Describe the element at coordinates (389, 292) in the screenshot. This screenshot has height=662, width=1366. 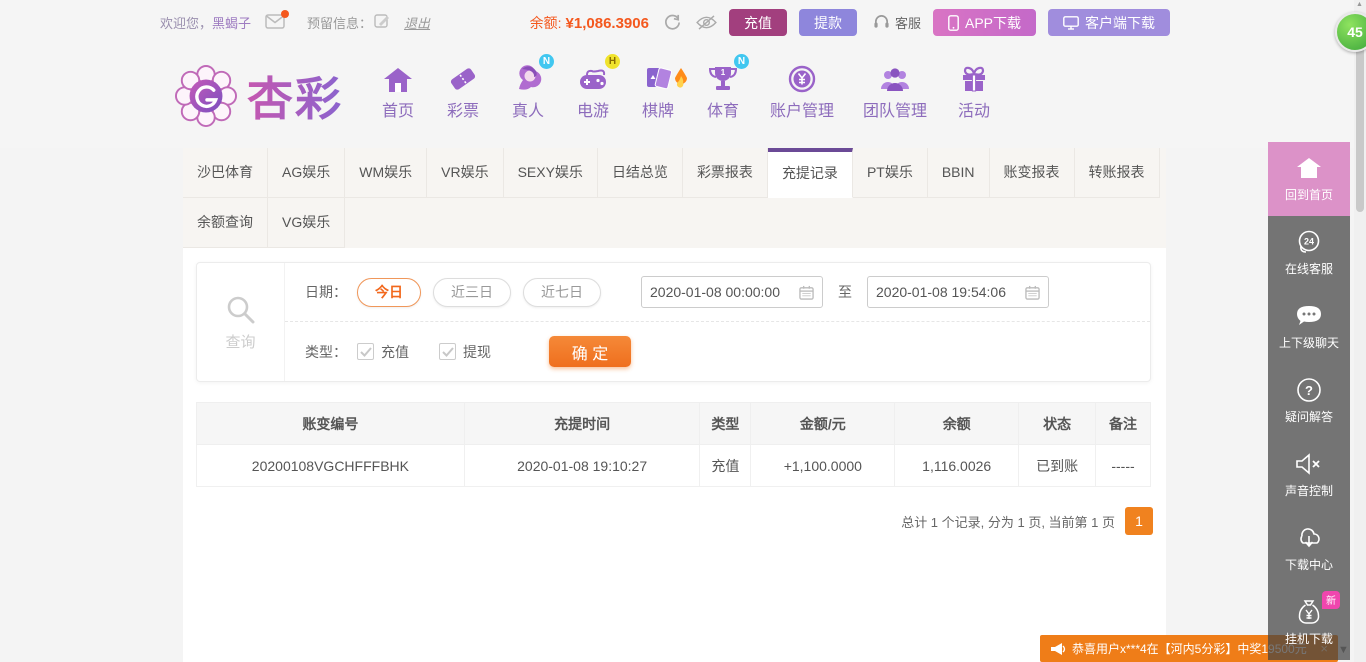
I see `preset-today-button: 今日` at that location.